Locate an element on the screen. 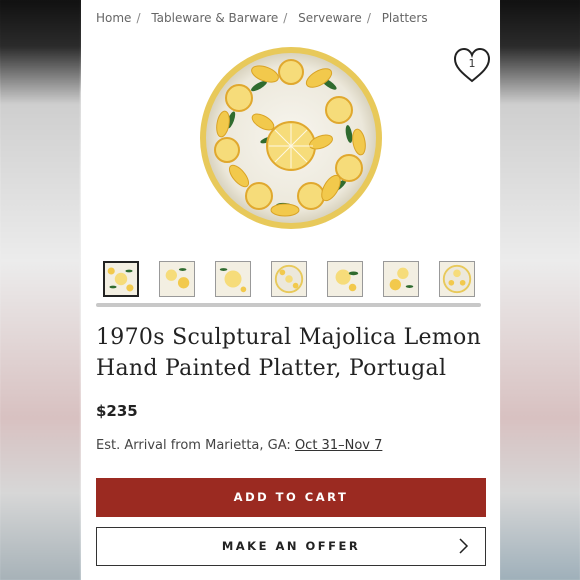 The width and height of the screenshot is (580, 580). breadcrumb-serveware: Serveware is located at coordinates (330, 18).